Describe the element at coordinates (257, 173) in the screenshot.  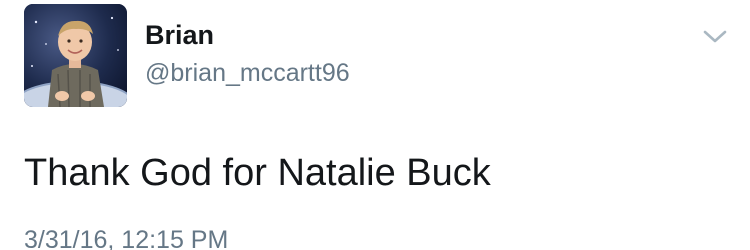
I see `tweet-text: Thank God for Natalie Buck` at that location.